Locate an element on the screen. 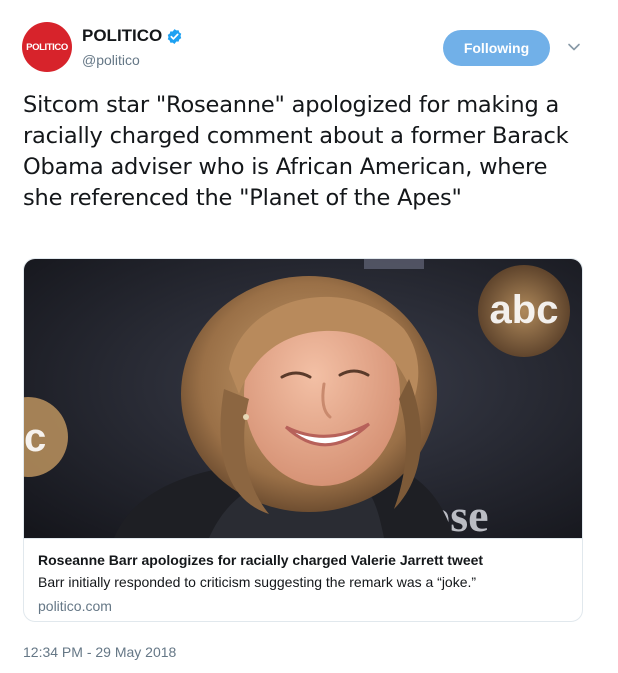 The height and width of the screenshot is (673, 618). user-info: POLITICO @politico is located at coordinates (132, 46).